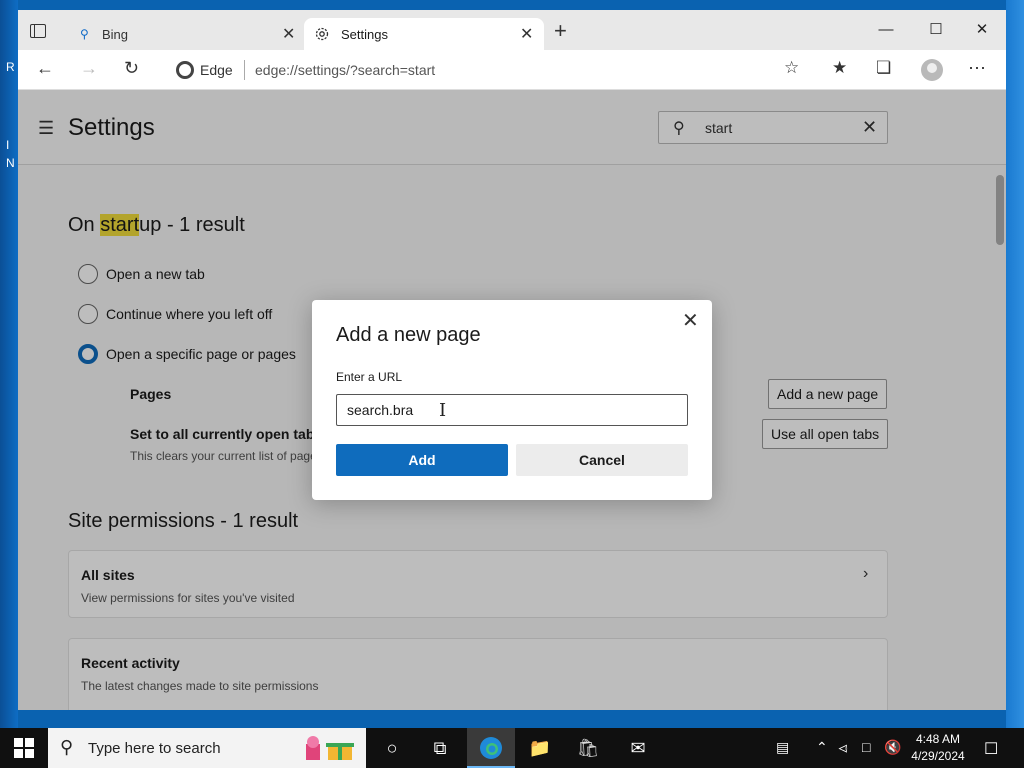  Describe the element at coordinates (443, 410) in the screenshot. I see `text-cursor-icon: I` at that location.